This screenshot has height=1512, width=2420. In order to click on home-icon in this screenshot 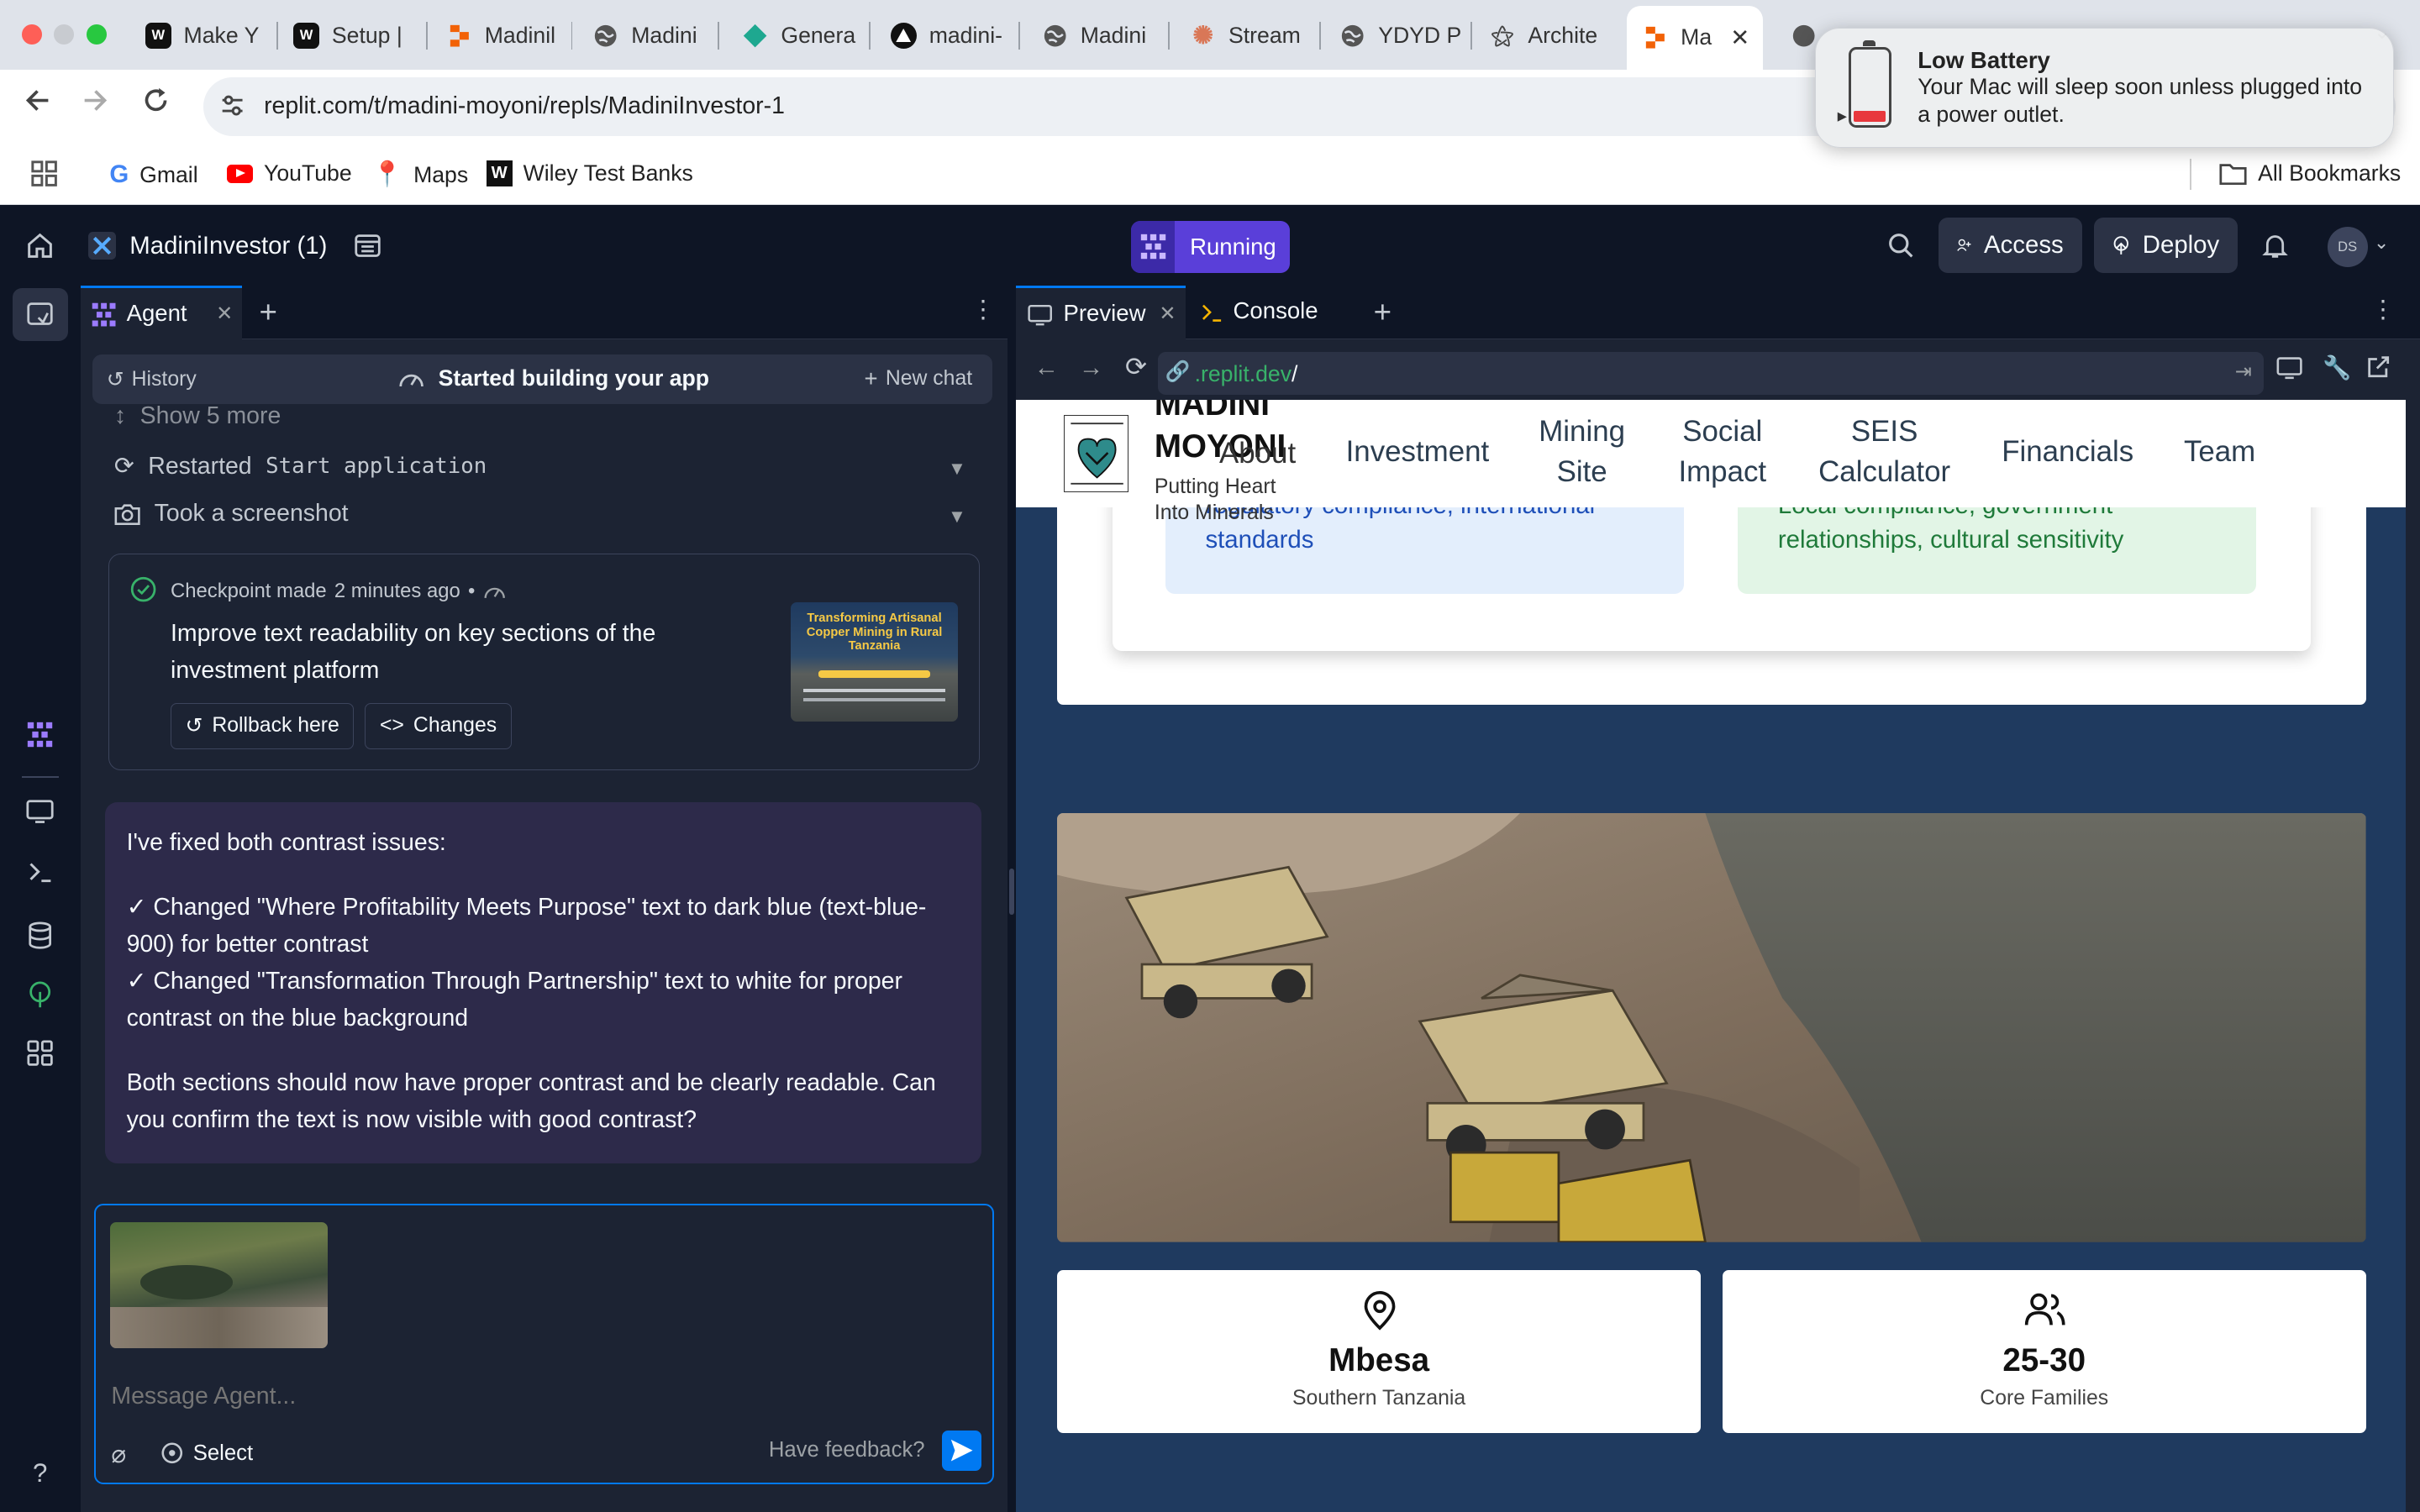, I will do `click(40, 249)`.